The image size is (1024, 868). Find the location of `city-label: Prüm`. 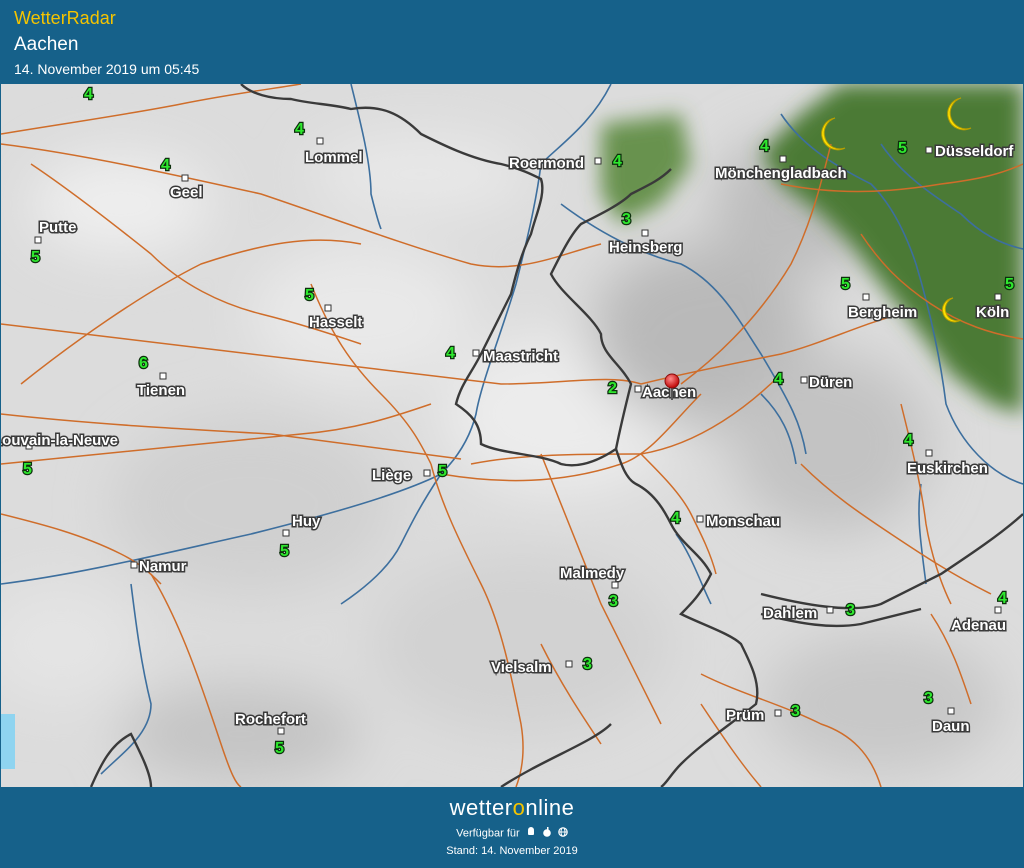

city-label: Prüm is located at coordinates (745, 715).